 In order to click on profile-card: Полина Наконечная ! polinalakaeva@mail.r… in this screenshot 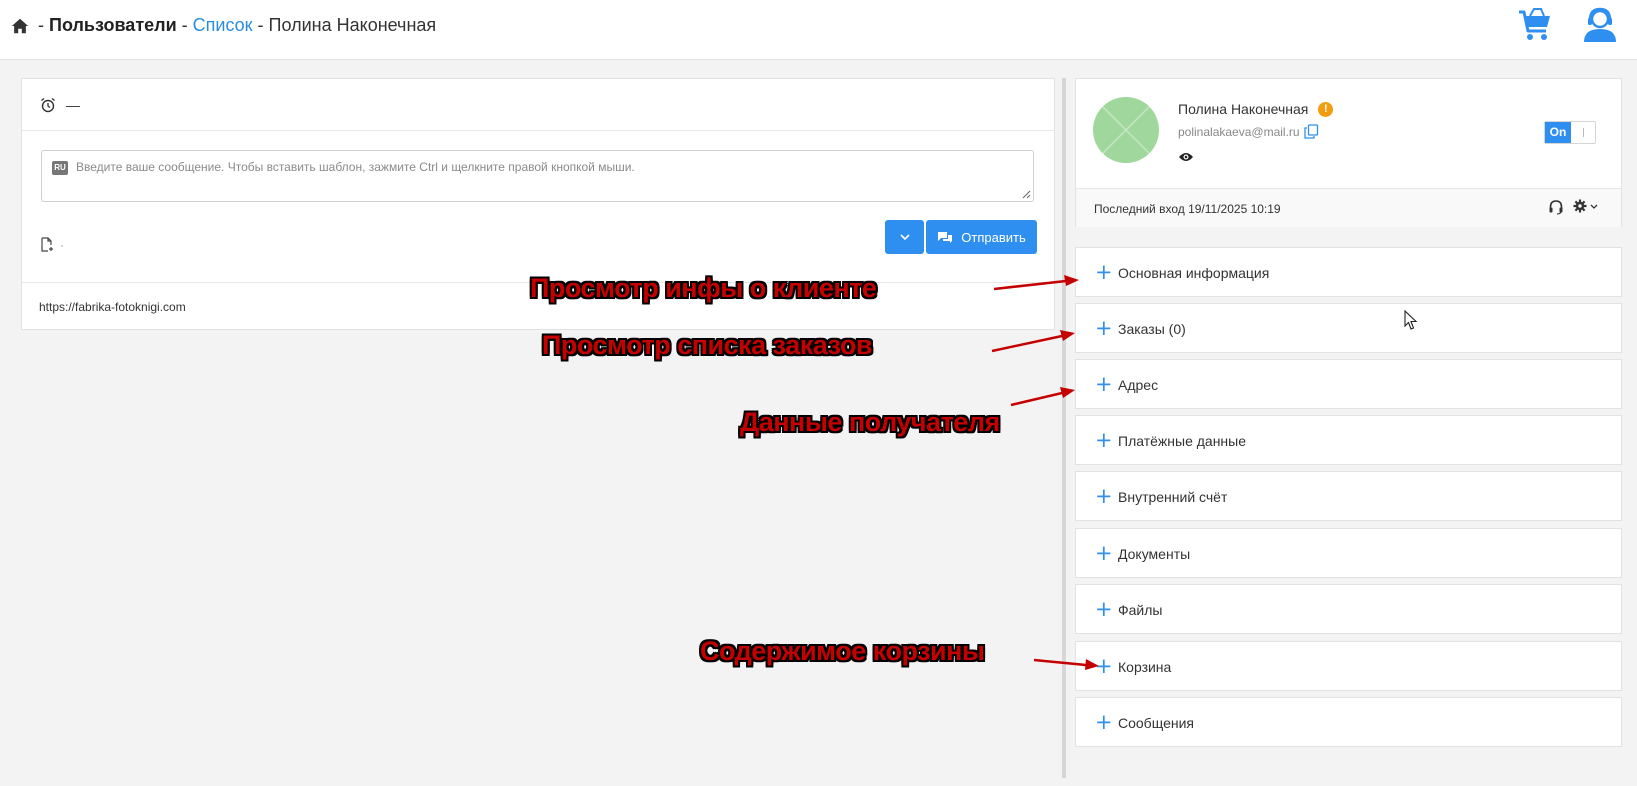, I will do `click(1348, 152)`.